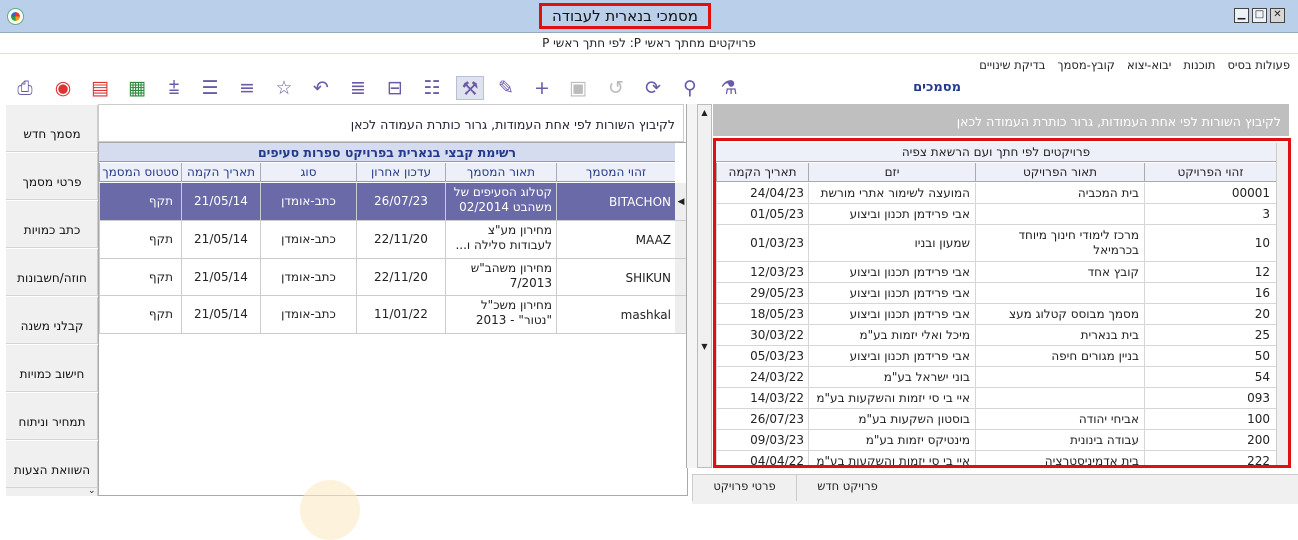 The height and width of the screenshot is (540, 1298). Describe the element at coordinates (891, 377) in the screenshot. I see `cell-entrepreneur: בוני ישראל בע"מ` at that location.